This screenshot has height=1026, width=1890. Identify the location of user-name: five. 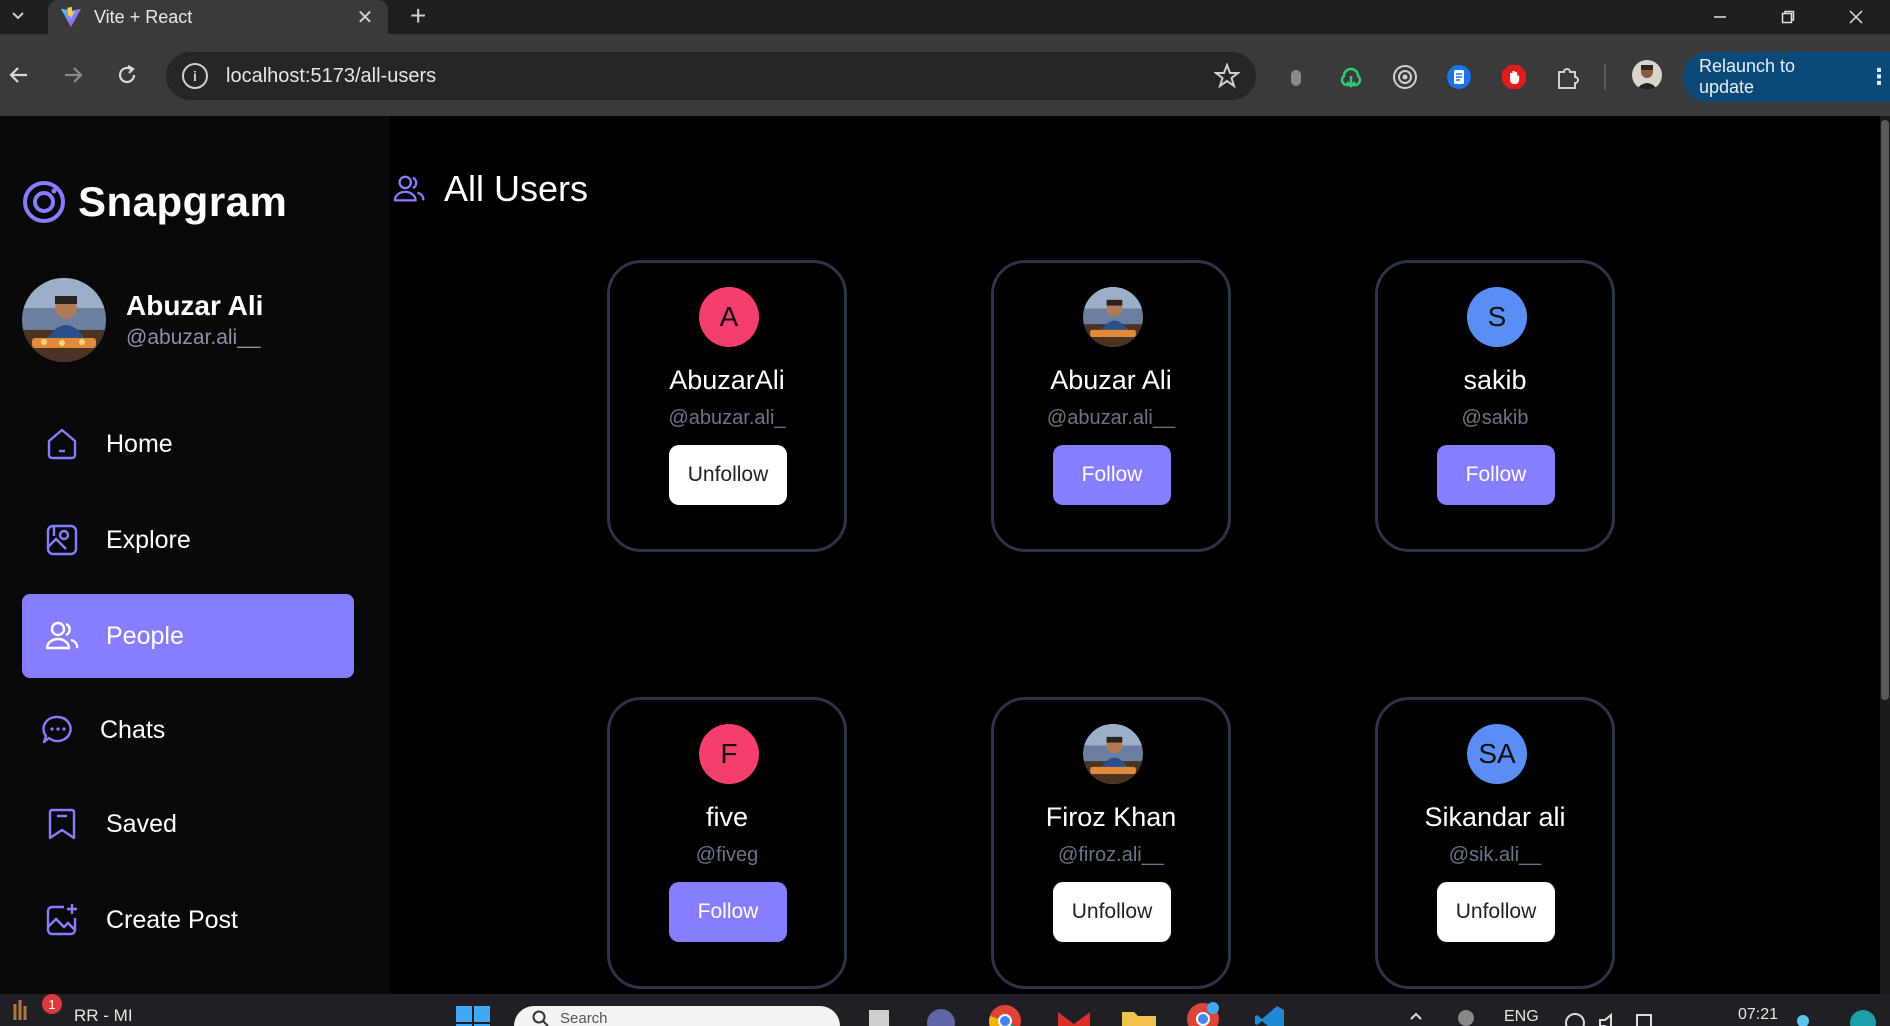
(727, 817).